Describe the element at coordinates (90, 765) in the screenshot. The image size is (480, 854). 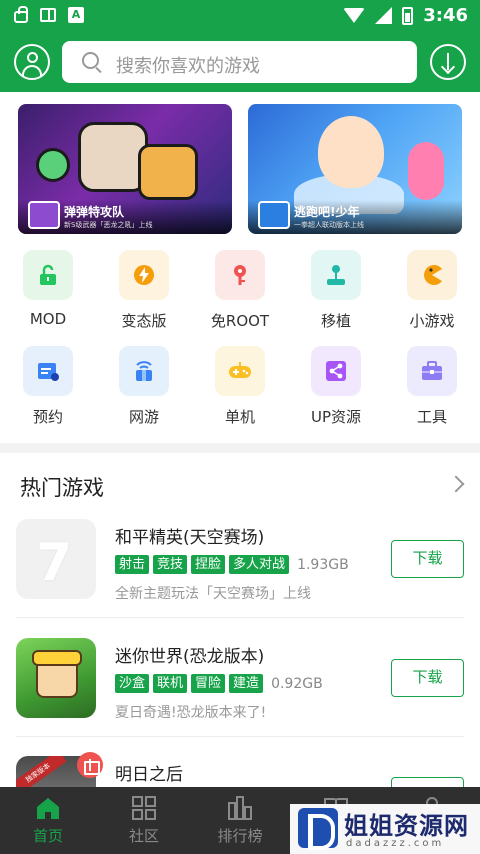
I see `gift-icon` at that location.